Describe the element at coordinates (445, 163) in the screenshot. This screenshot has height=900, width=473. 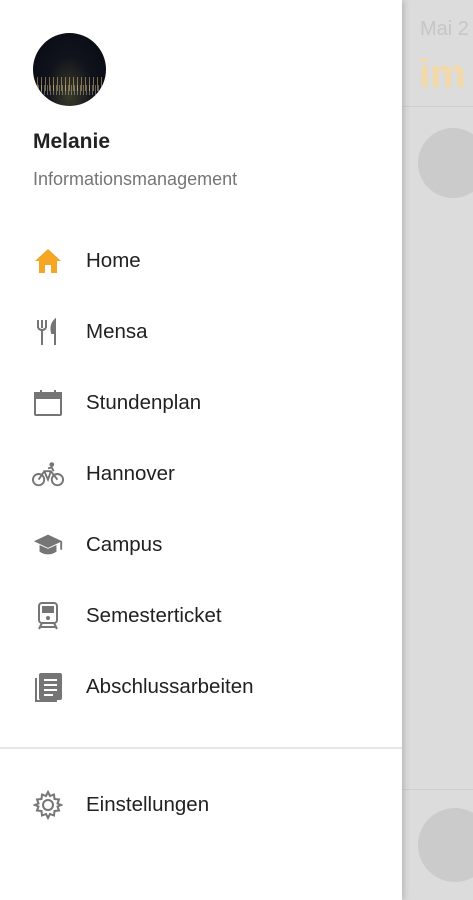
I see `background-avatar-placeholder` at that location.